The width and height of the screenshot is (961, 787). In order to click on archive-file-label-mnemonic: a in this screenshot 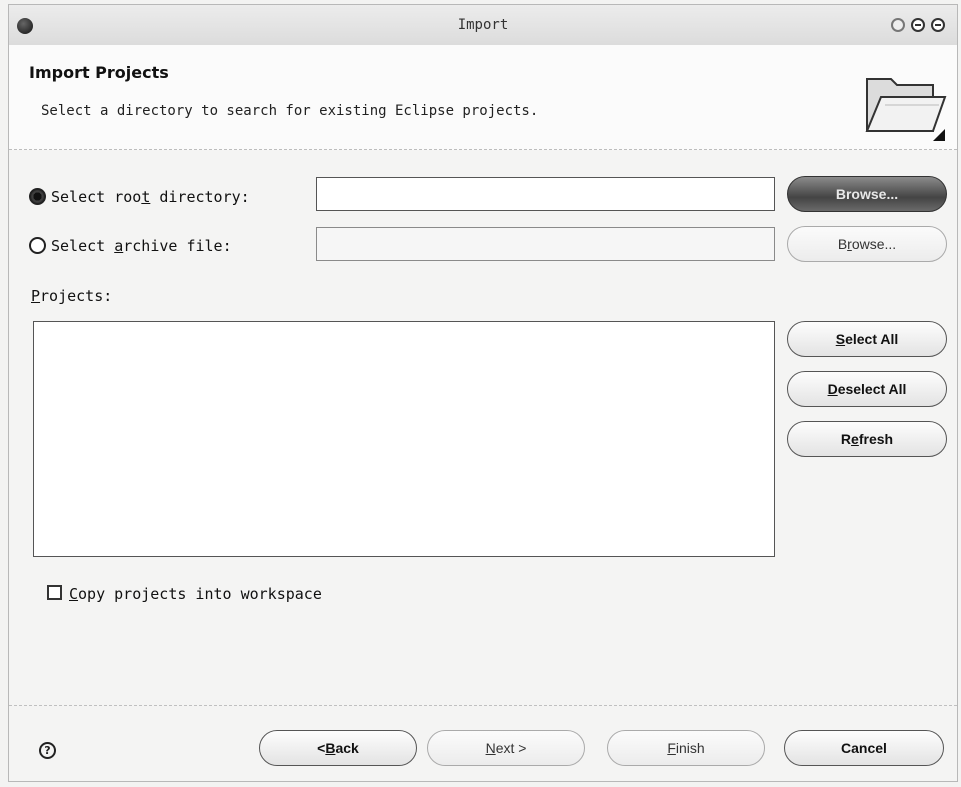, I will do `click(119, 246)`.